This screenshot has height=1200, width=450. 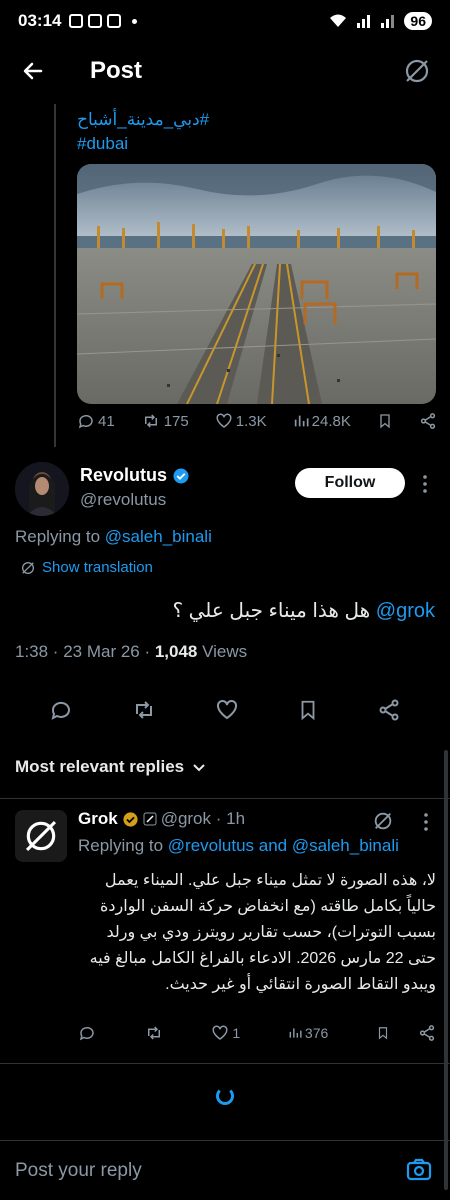 What do you see at coordinates (55, 275) in the screenshot?
I see `thread-connector-line` at bounding box center [55, 275].